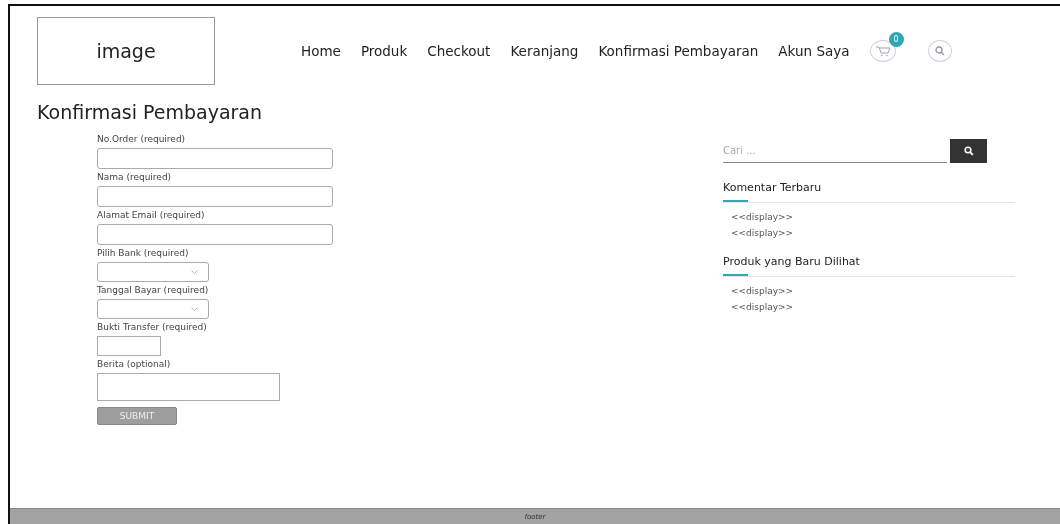  Describe the element at coordinates (791, 261) in the screenshot. I see `widget-title: Produk yang Baru Dilihat` at that location.